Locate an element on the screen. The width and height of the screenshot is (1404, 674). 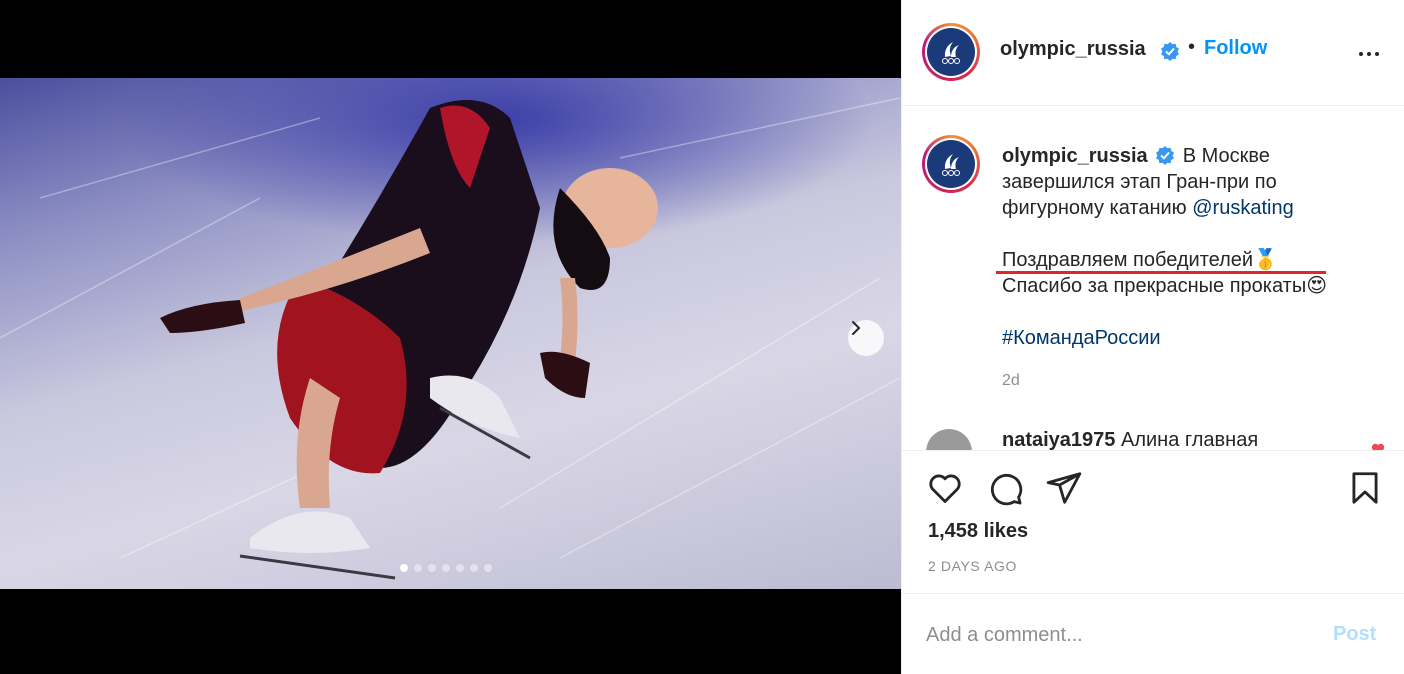
post-timestamp: 2 DAYS AGO is located at coordinates (972, 566).